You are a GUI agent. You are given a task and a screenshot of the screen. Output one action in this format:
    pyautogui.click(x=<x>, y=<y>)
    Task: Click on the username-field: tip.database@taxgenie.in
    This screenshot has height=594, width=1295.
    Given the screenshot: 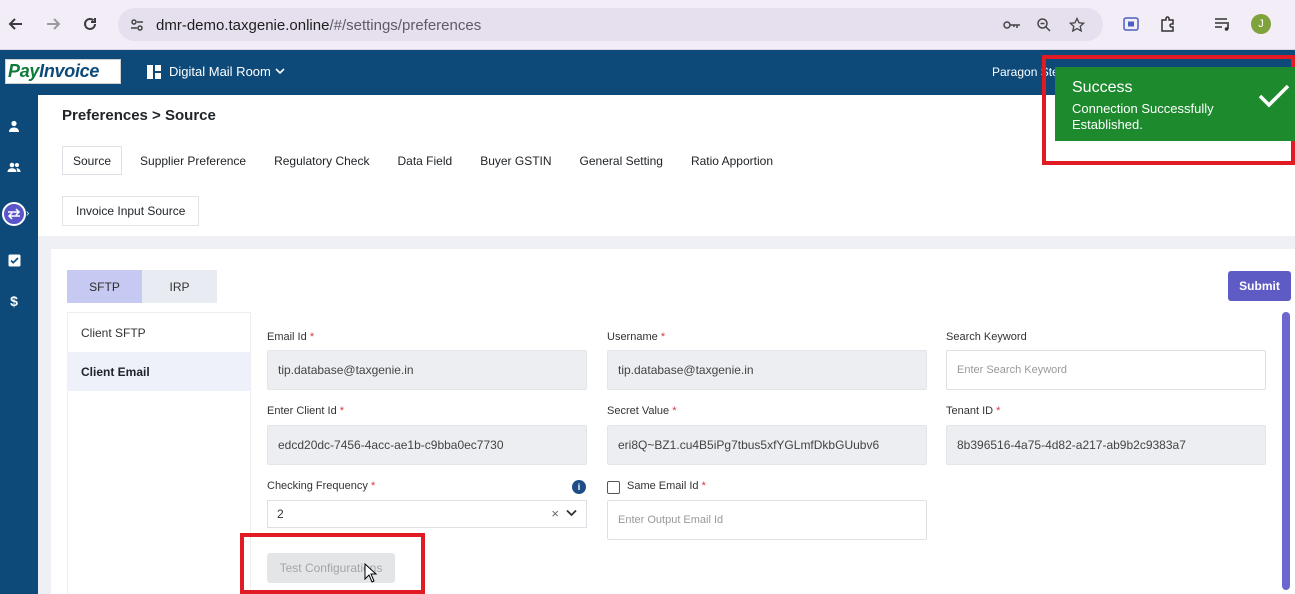 What is the action you would take?
    pyautogui.click(x=767, y=370)
    